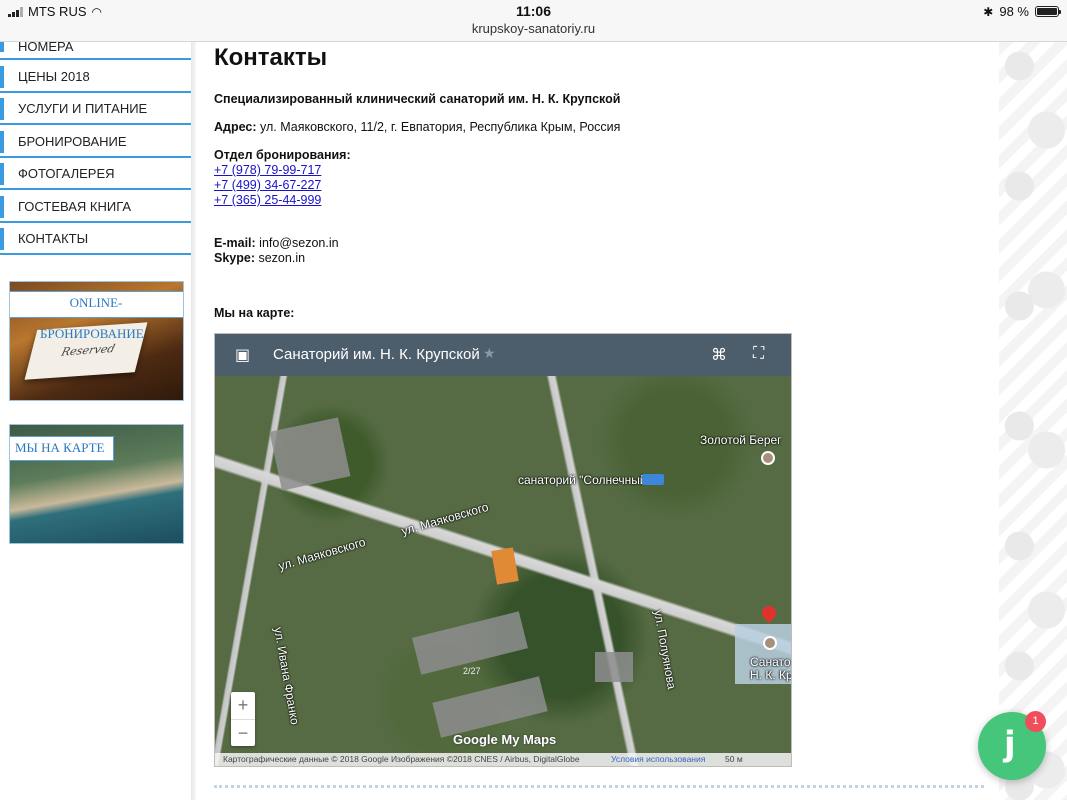 This screenshot has height=800, width=1067. What do you see at coordinates (489, 353) in the screenshot?
I see `star-icon: ★` at bounding box center [489, 353].